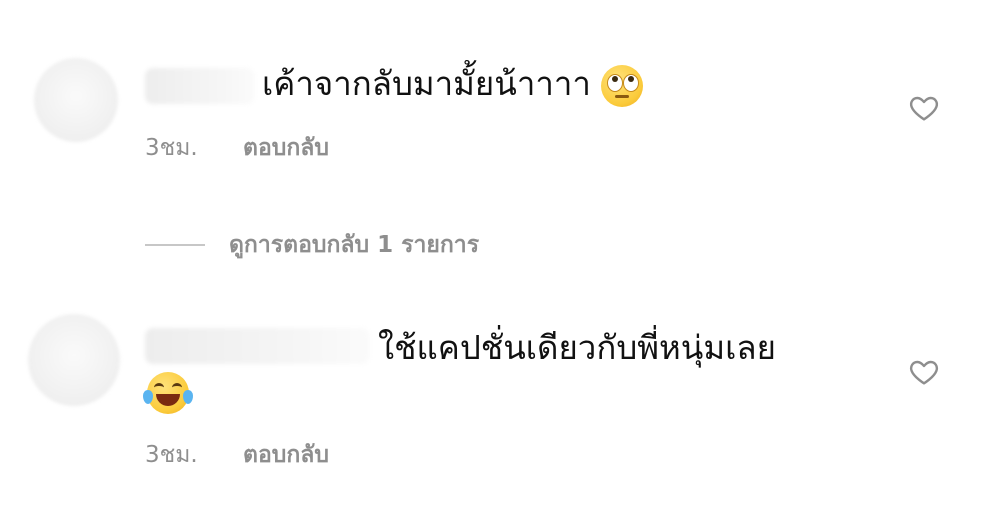 This screenshot has height=510, width=1000. What do you see at coordinates (354, 245) in the screenshot?
I see `view-replies-label: ดูการตอบกลับ 1 รายการ` at bounding box center [354, 245].